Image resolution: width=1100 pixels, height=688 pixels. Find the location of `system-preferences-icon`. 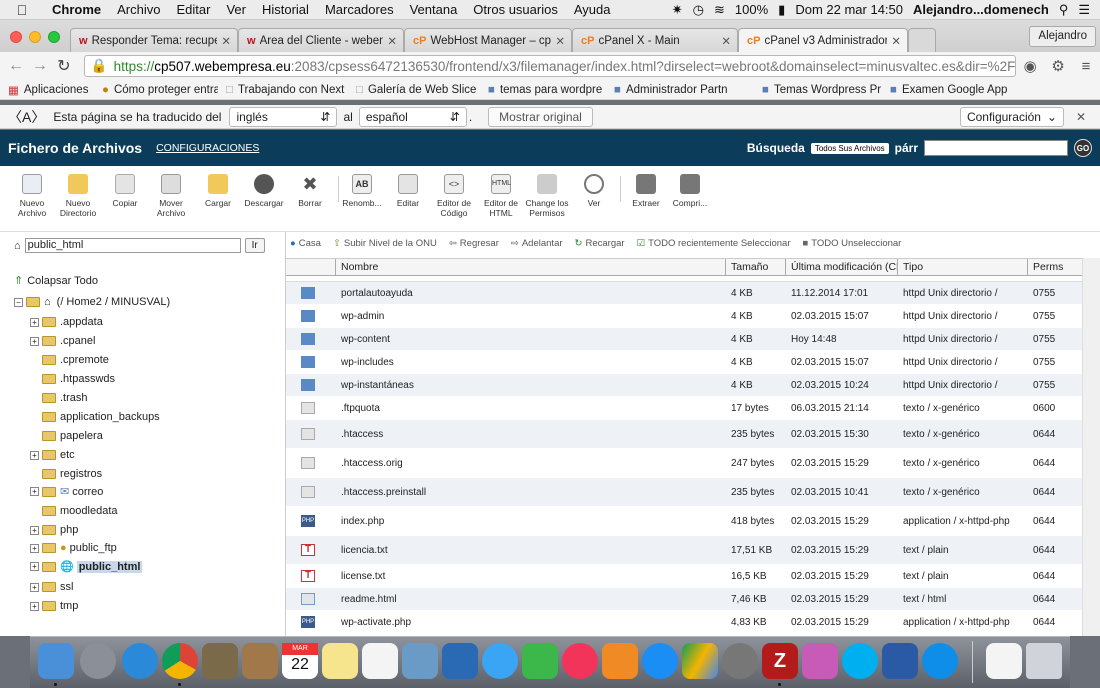

system-preferences-icon is located at coordinates (740, 661).